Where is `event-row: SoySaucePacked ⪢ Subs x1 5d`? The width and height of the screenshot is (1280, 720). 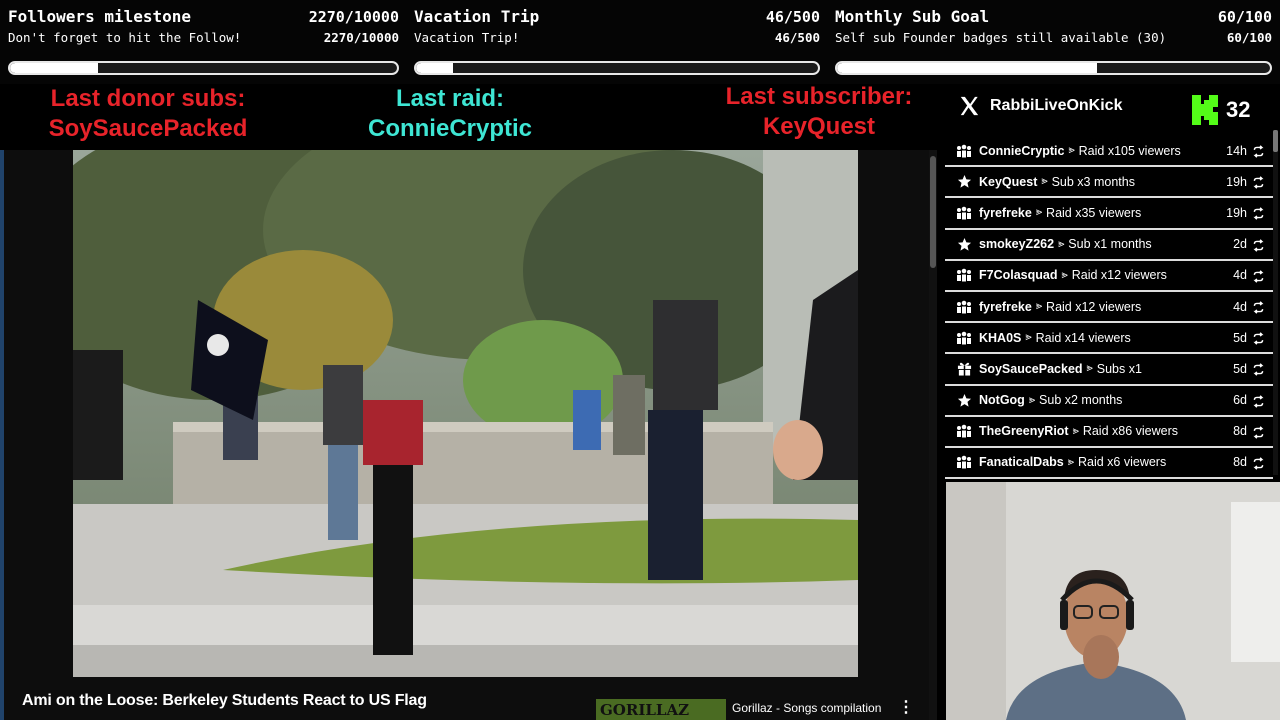 event-row: SoySaucePacked ⪢ Subs x1 5d is located at coordinates (1109, 370).